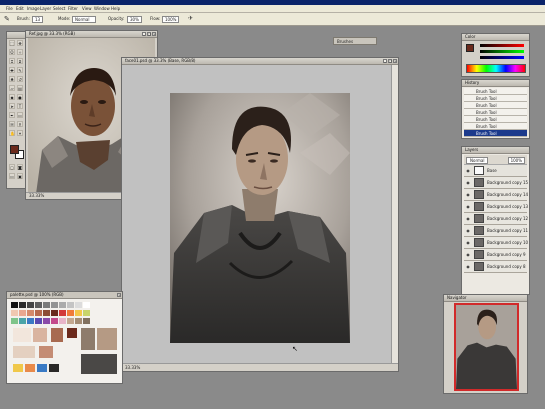 Image resolution: width=545 pixels, height=409 pixels. What do you see at coordinates (33, 8) in the screenshot?
I see `menu-item-image: Image` at bounding box center [33, 8].